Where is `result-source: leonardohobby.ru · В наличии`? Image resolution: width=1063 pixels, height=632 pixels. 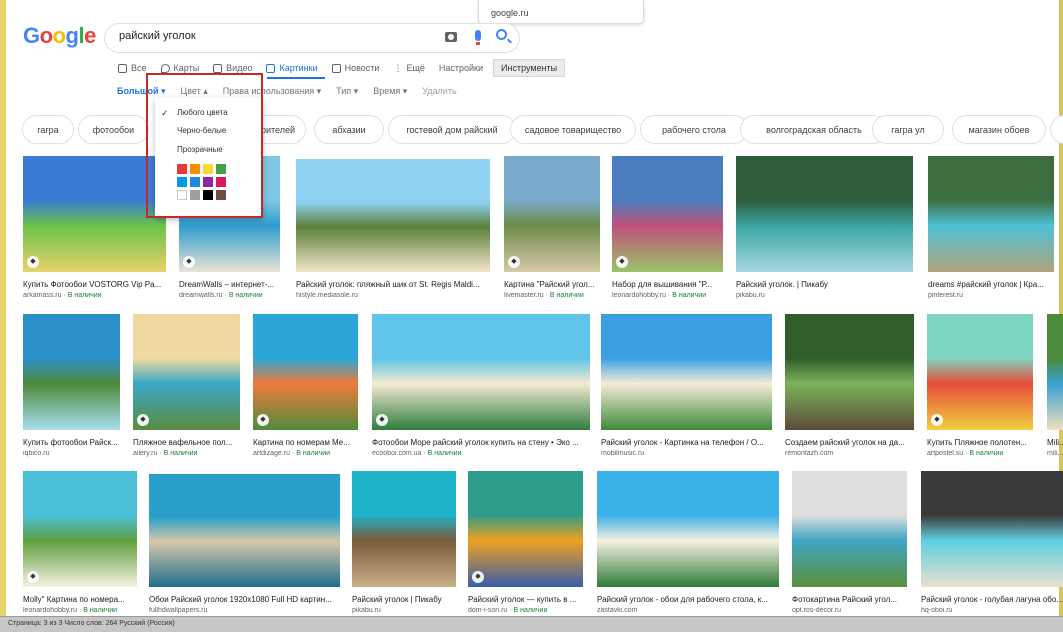 result-source: leonardohobby.ru · В наличии is located at coordinates (659, 295).